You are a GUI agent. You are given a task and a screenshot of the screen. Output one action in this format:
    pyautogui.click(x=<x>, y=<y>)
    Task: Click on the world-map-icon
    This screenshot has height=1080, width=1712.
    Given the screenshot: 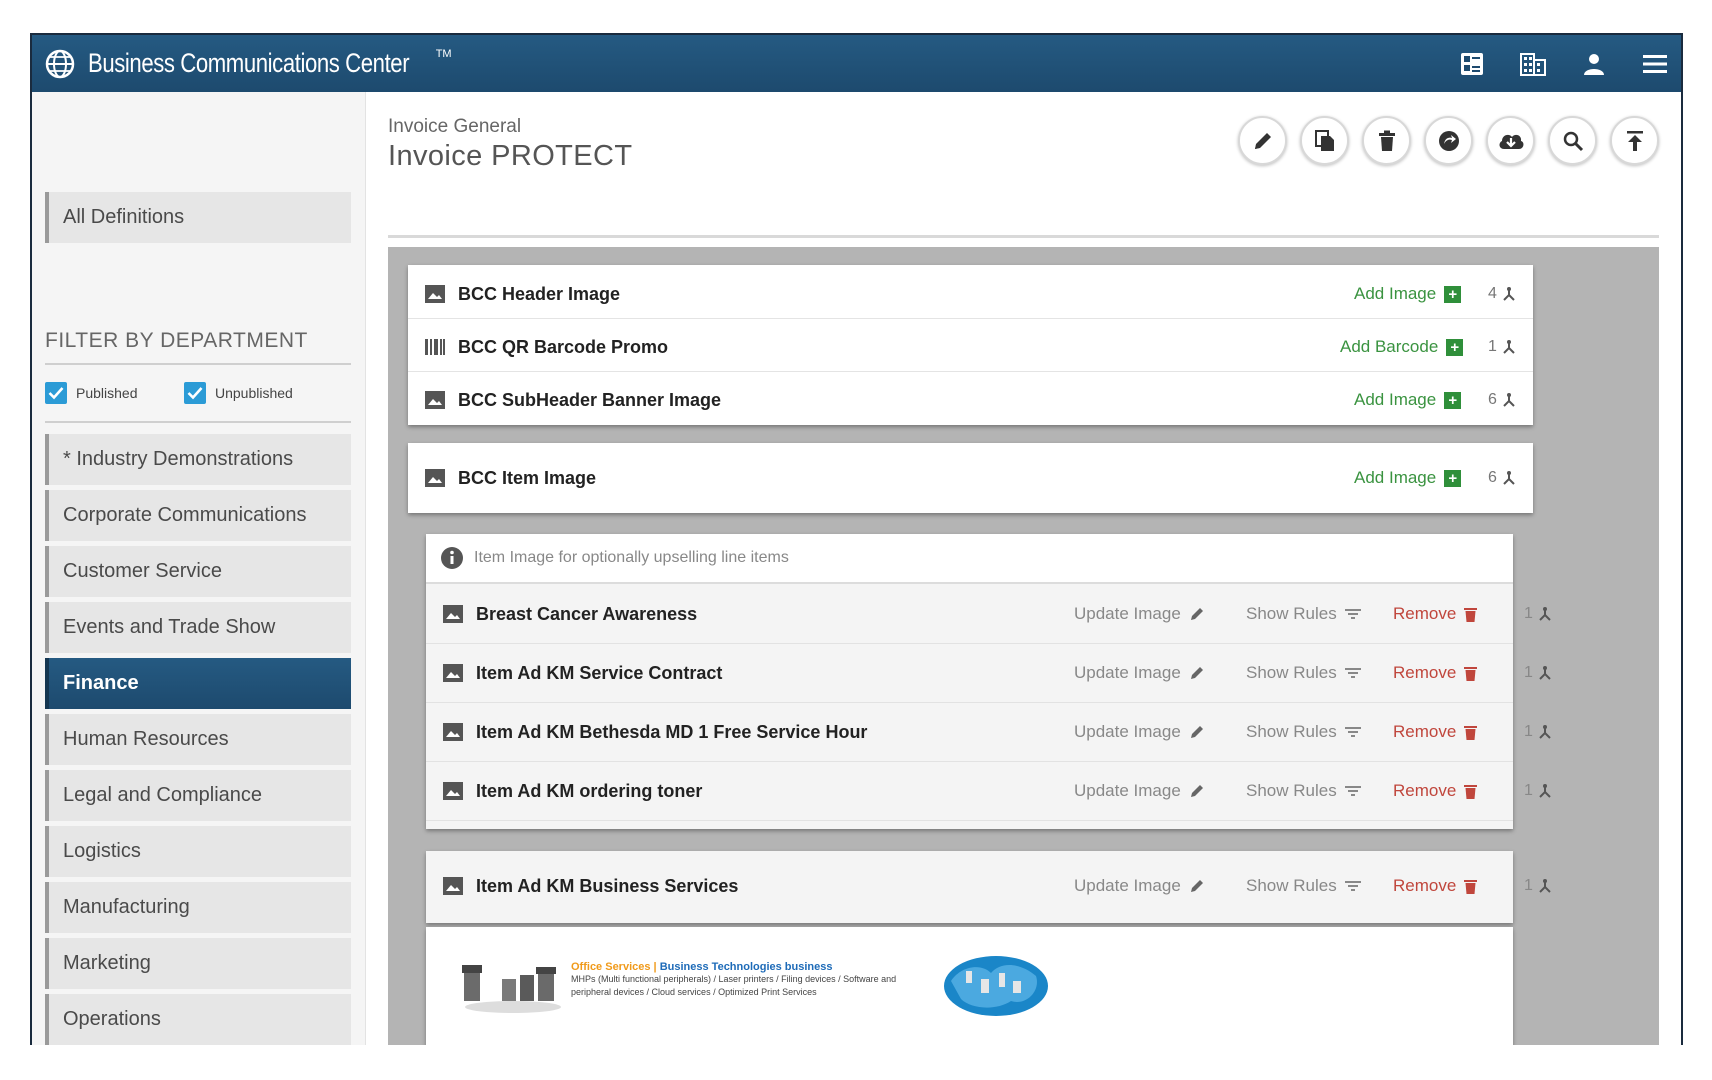 What is the action you would take?
    pyautogui.click(x=996, y=986)
    